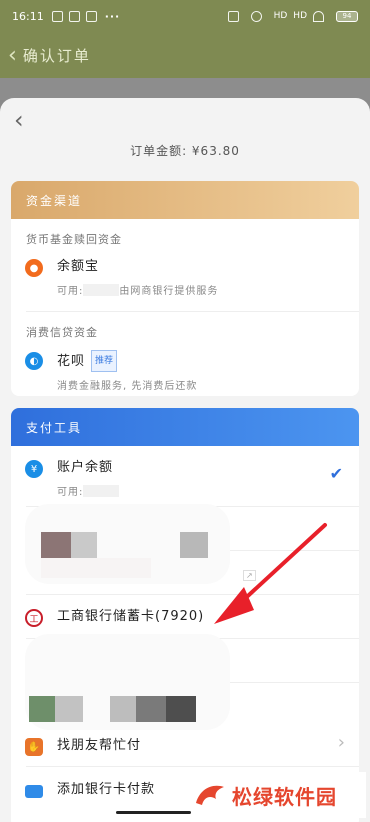 This screenshot has width=370, height=822. Describe the element at coordinates (347, 16) in the screenshot. I see `battery-icon: 94` at that location.